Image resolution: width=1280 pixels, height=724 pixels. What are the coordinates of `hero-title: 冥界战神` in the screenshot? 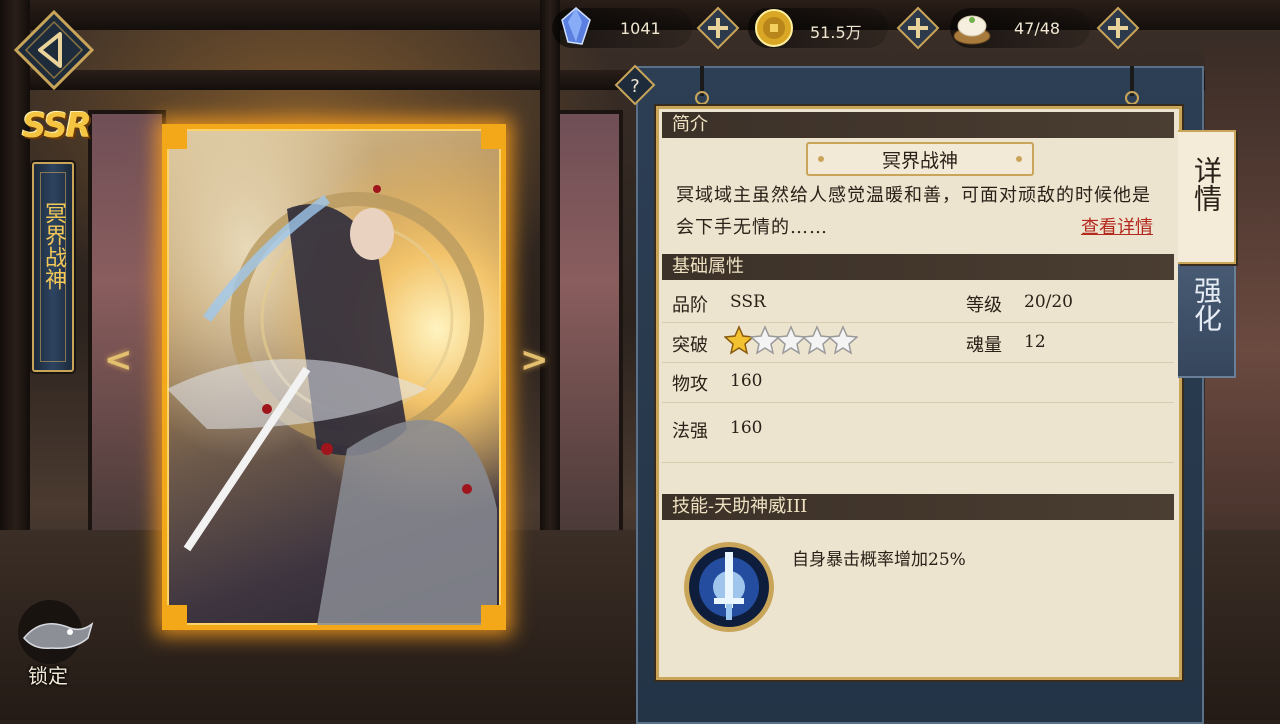 It's located at (919, 160).